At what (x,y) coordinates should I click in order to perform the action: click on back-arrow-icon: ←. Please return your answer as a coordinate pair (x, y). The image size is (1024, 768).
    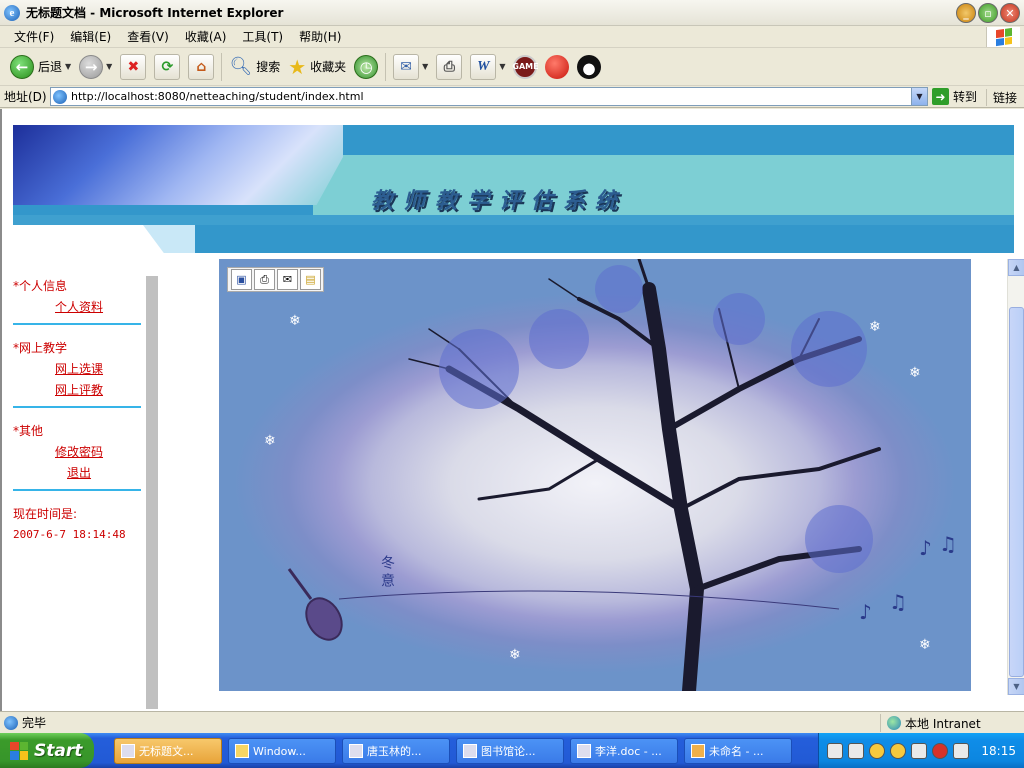
    Looking at the image, I should click on (22, 66).